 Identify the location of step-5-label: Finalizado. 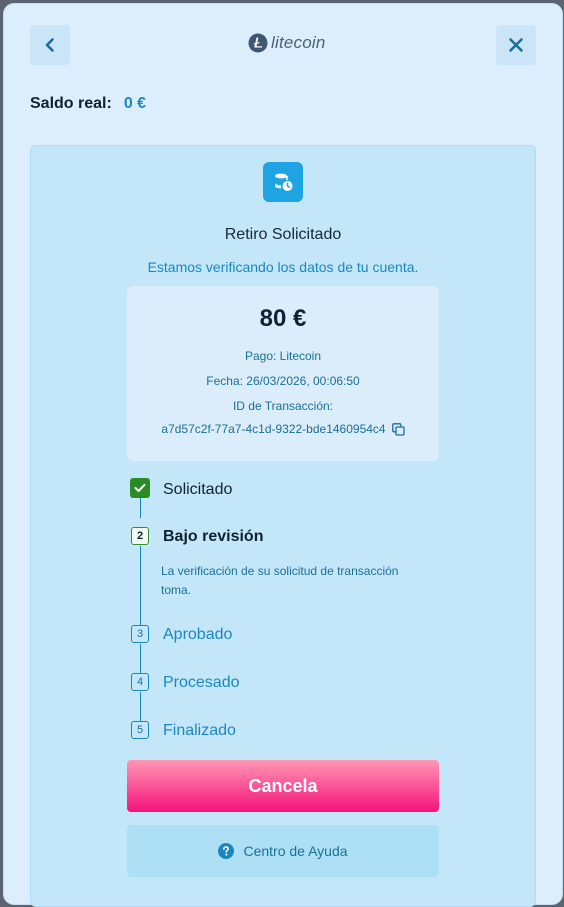
(199, 730).